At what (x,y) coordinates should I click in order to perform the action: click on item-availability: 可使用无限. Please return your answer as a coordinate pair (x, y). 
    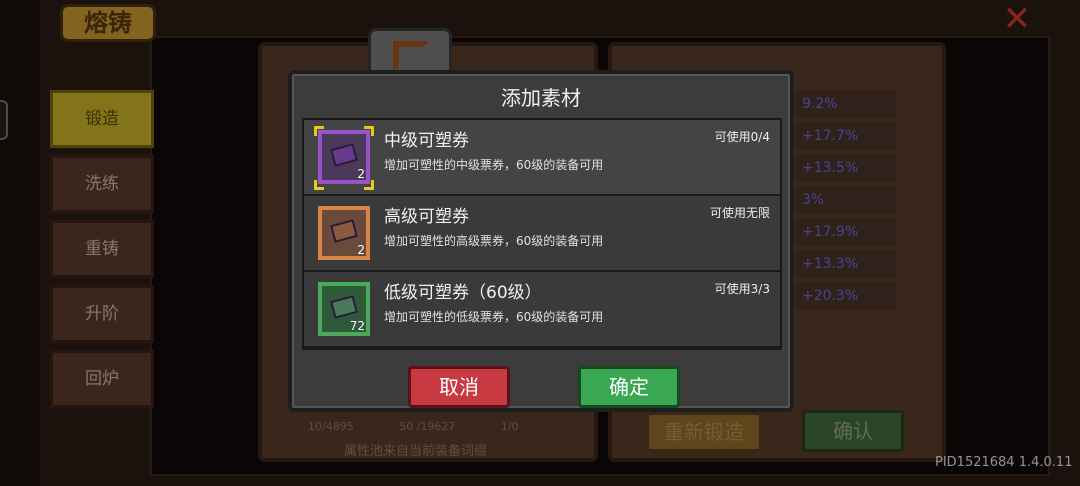
    Looking at the image, I should click on (739, 213).